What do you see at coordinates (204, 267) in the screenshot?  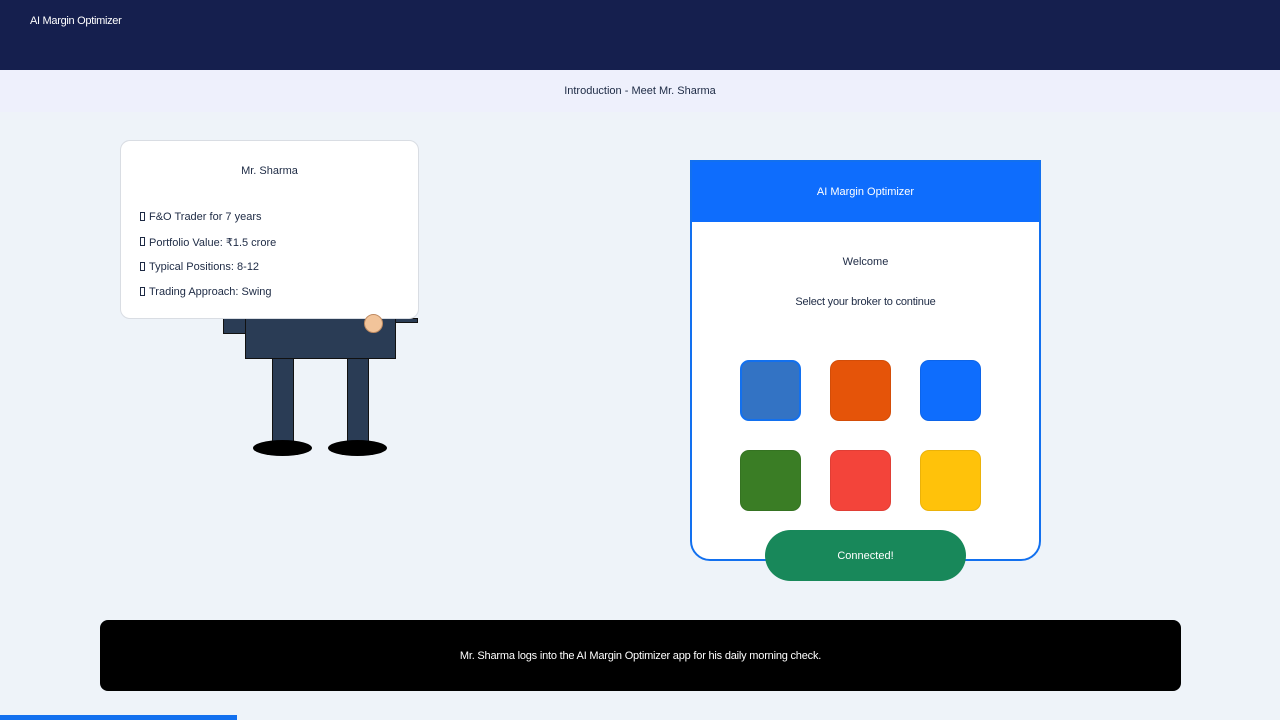 I see `profile-item-text: Typical Positions: 8-12` at bounding box center [204, 267].